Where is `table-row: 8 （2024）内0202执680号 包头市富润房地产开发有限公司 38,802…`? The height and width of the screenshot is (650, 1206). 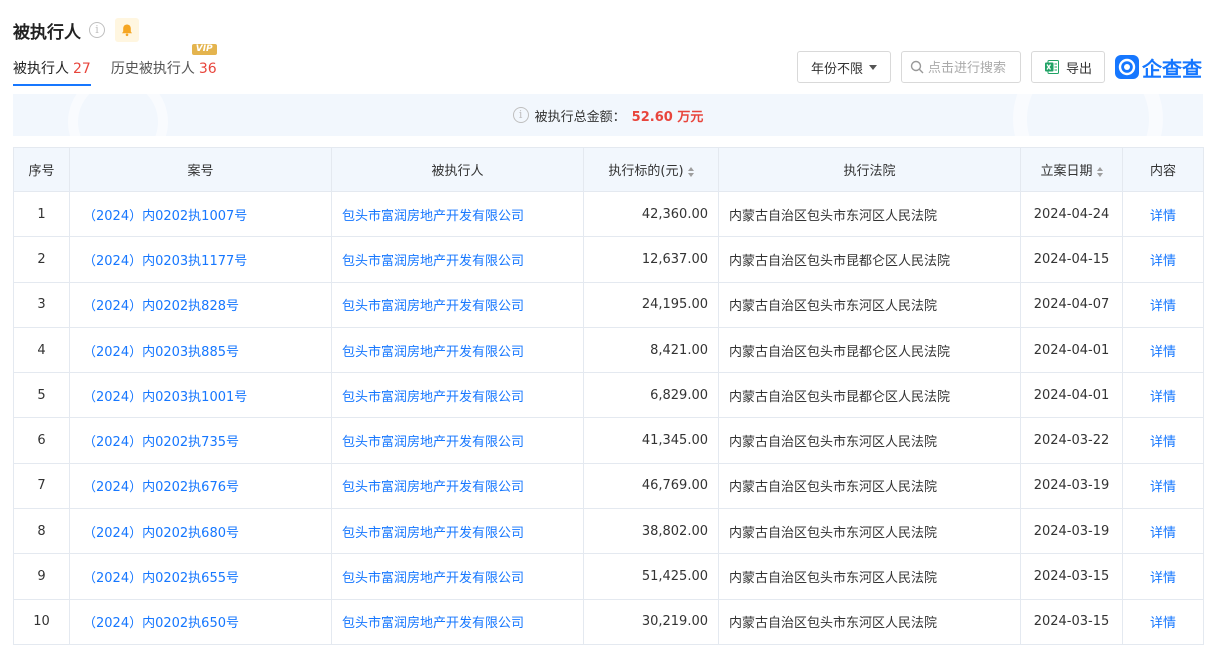 table-row: 8 （2024）内0202执680号 包头市富润房地产开发有限公司 38,802… is located at coordinates (608, 531).